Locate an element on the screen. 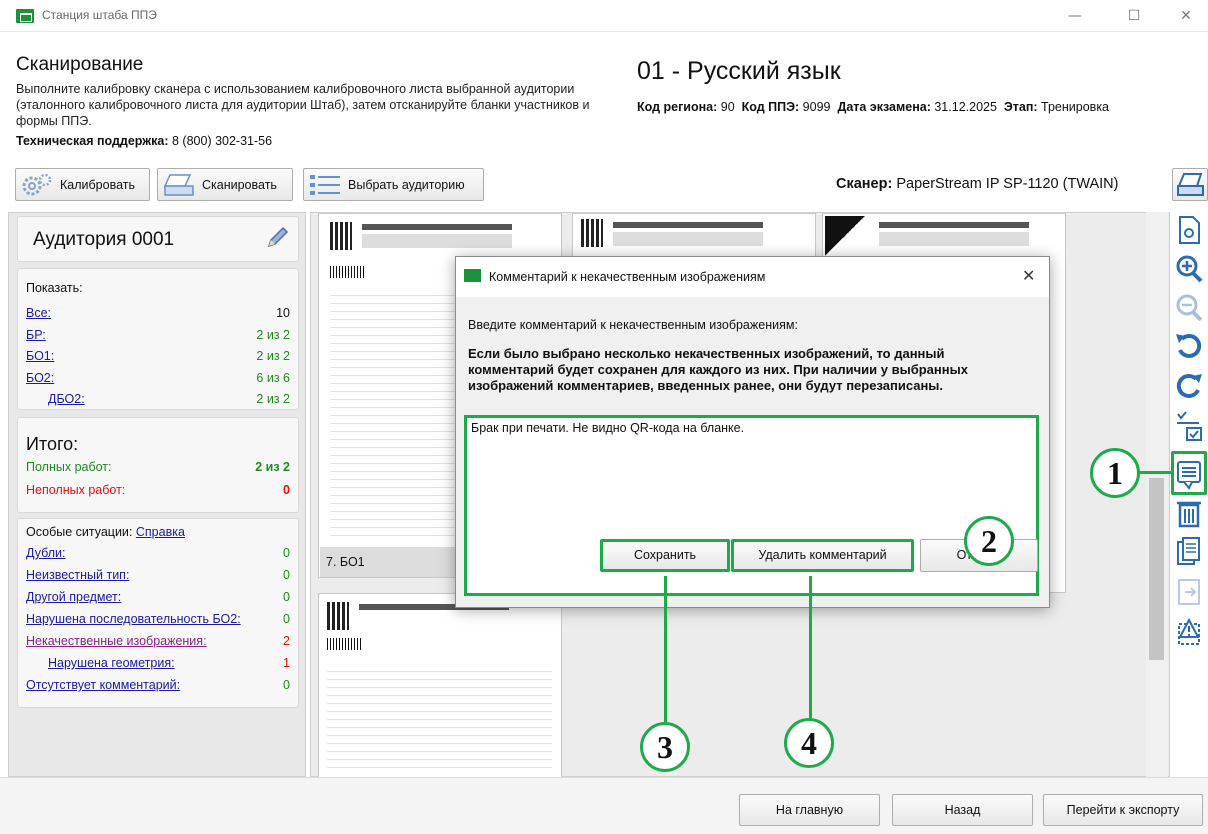  special-link: Некачественные изображения: is located at coordinates (116, 642).